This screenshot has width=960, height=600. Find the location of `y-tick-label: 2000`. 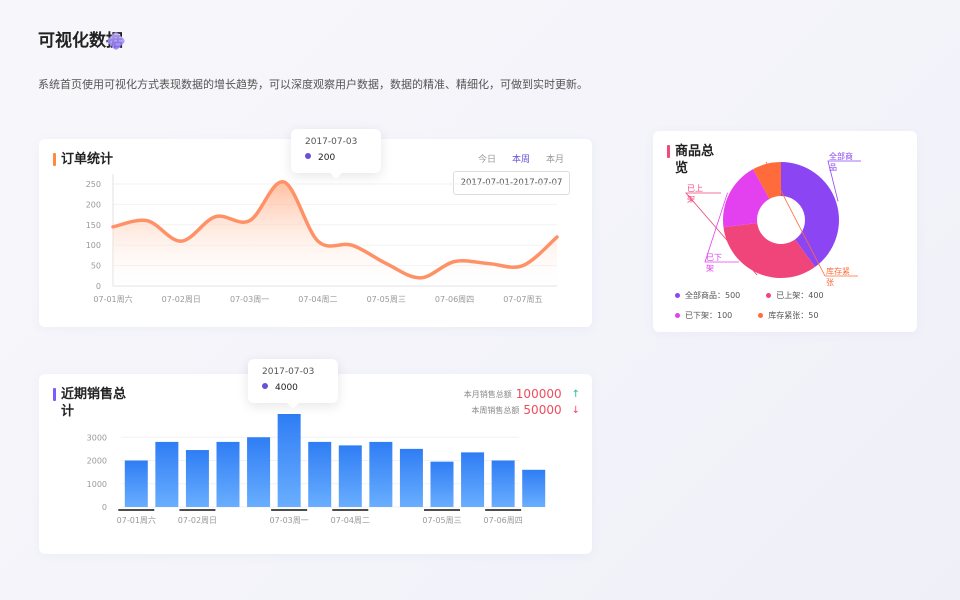

y-tick-label: 2000 is located at coordinates (97, 461).